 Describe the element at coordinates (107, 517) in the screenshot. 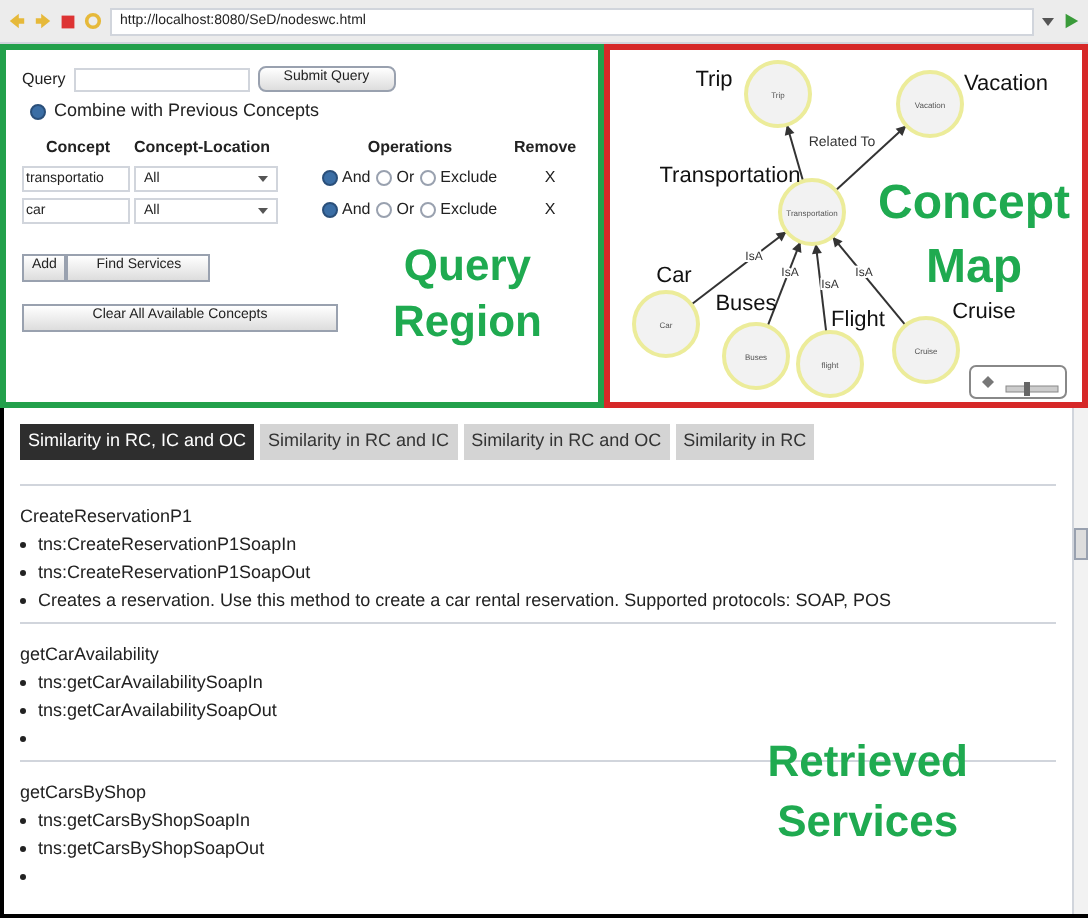

I see `service-name: CreateReservationP1` at that location.